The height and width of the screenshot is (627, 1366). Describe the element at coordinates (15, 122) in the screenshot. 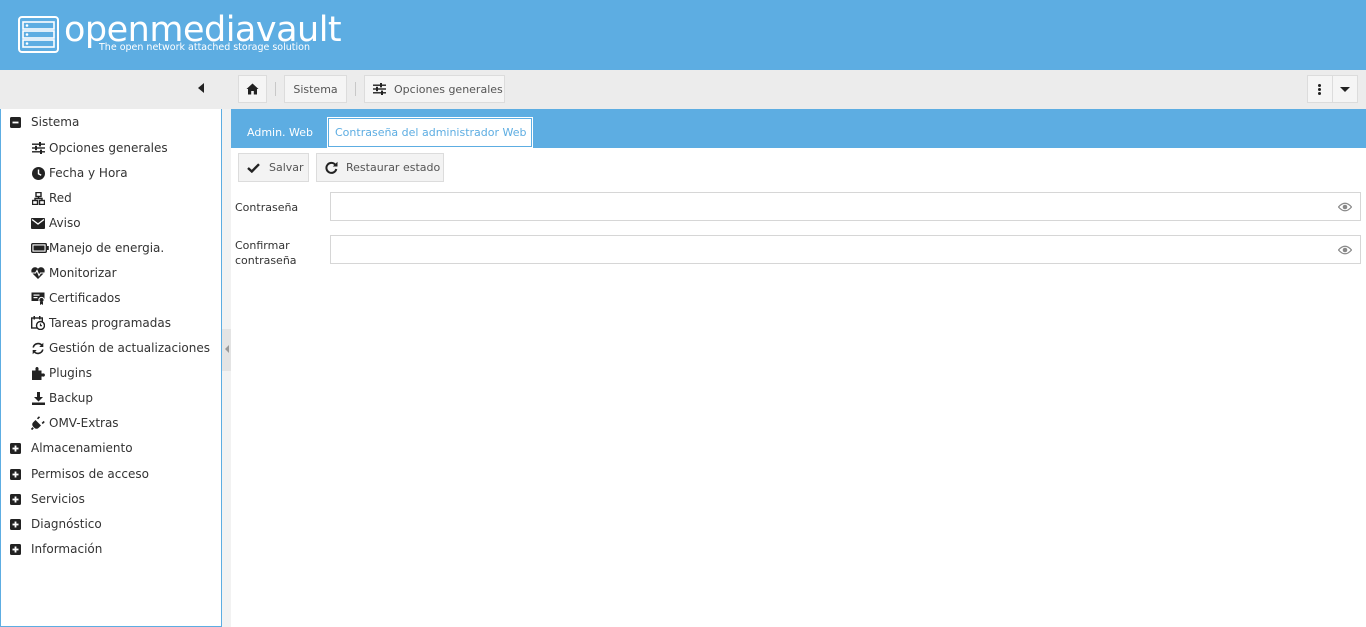

I see `collapse-minus-icon` at that location.